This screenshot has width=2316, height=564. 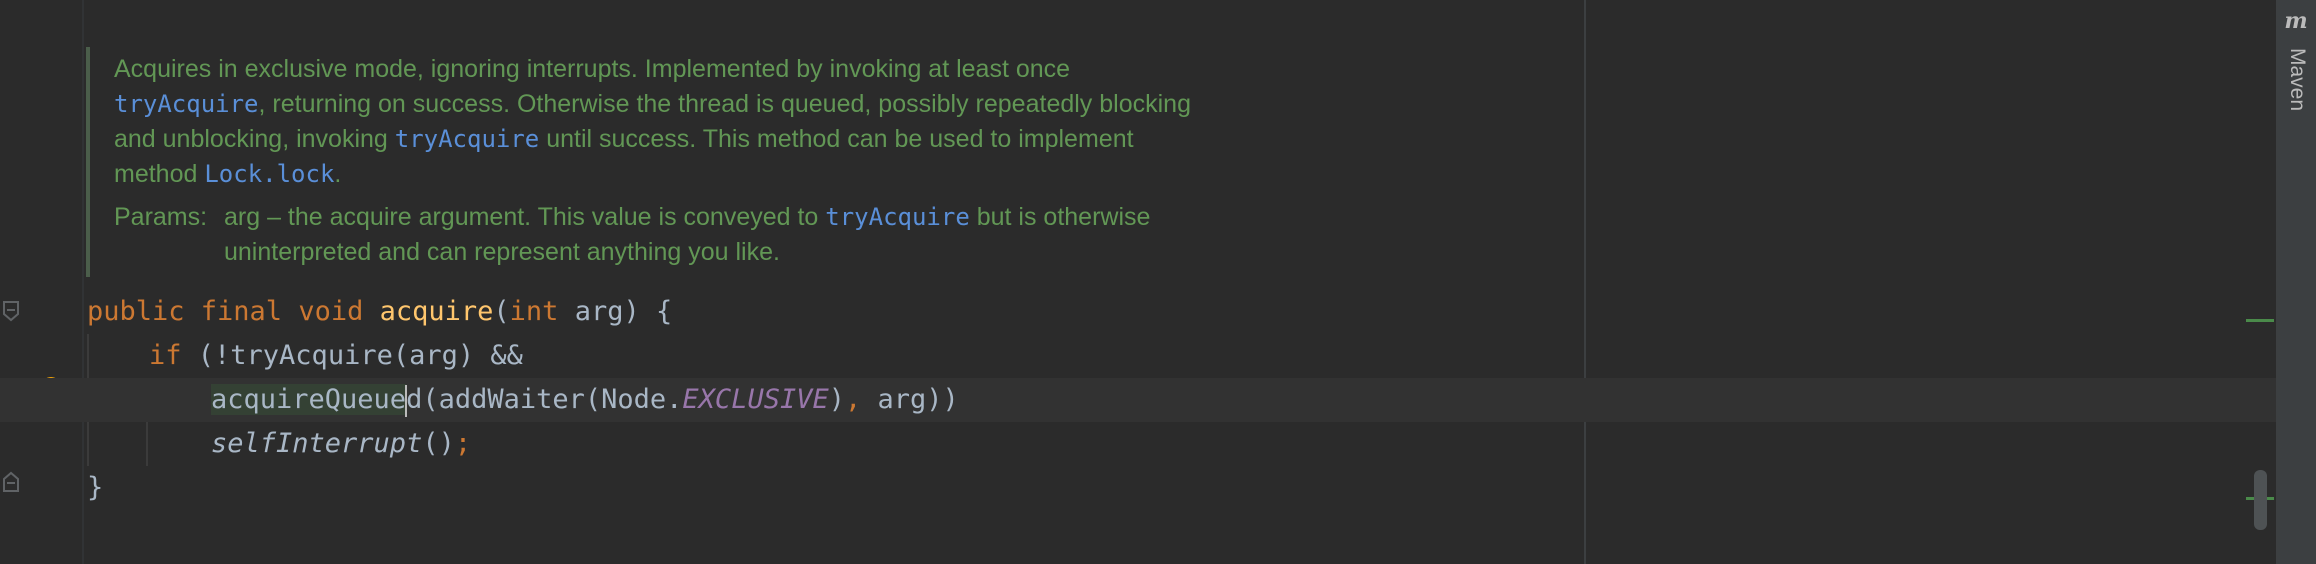 What do you see at coordinates (269, 174) in the screenshot?
I see `doc-link-lock-lock: Lock.lock` at bounding box center [269, 174].